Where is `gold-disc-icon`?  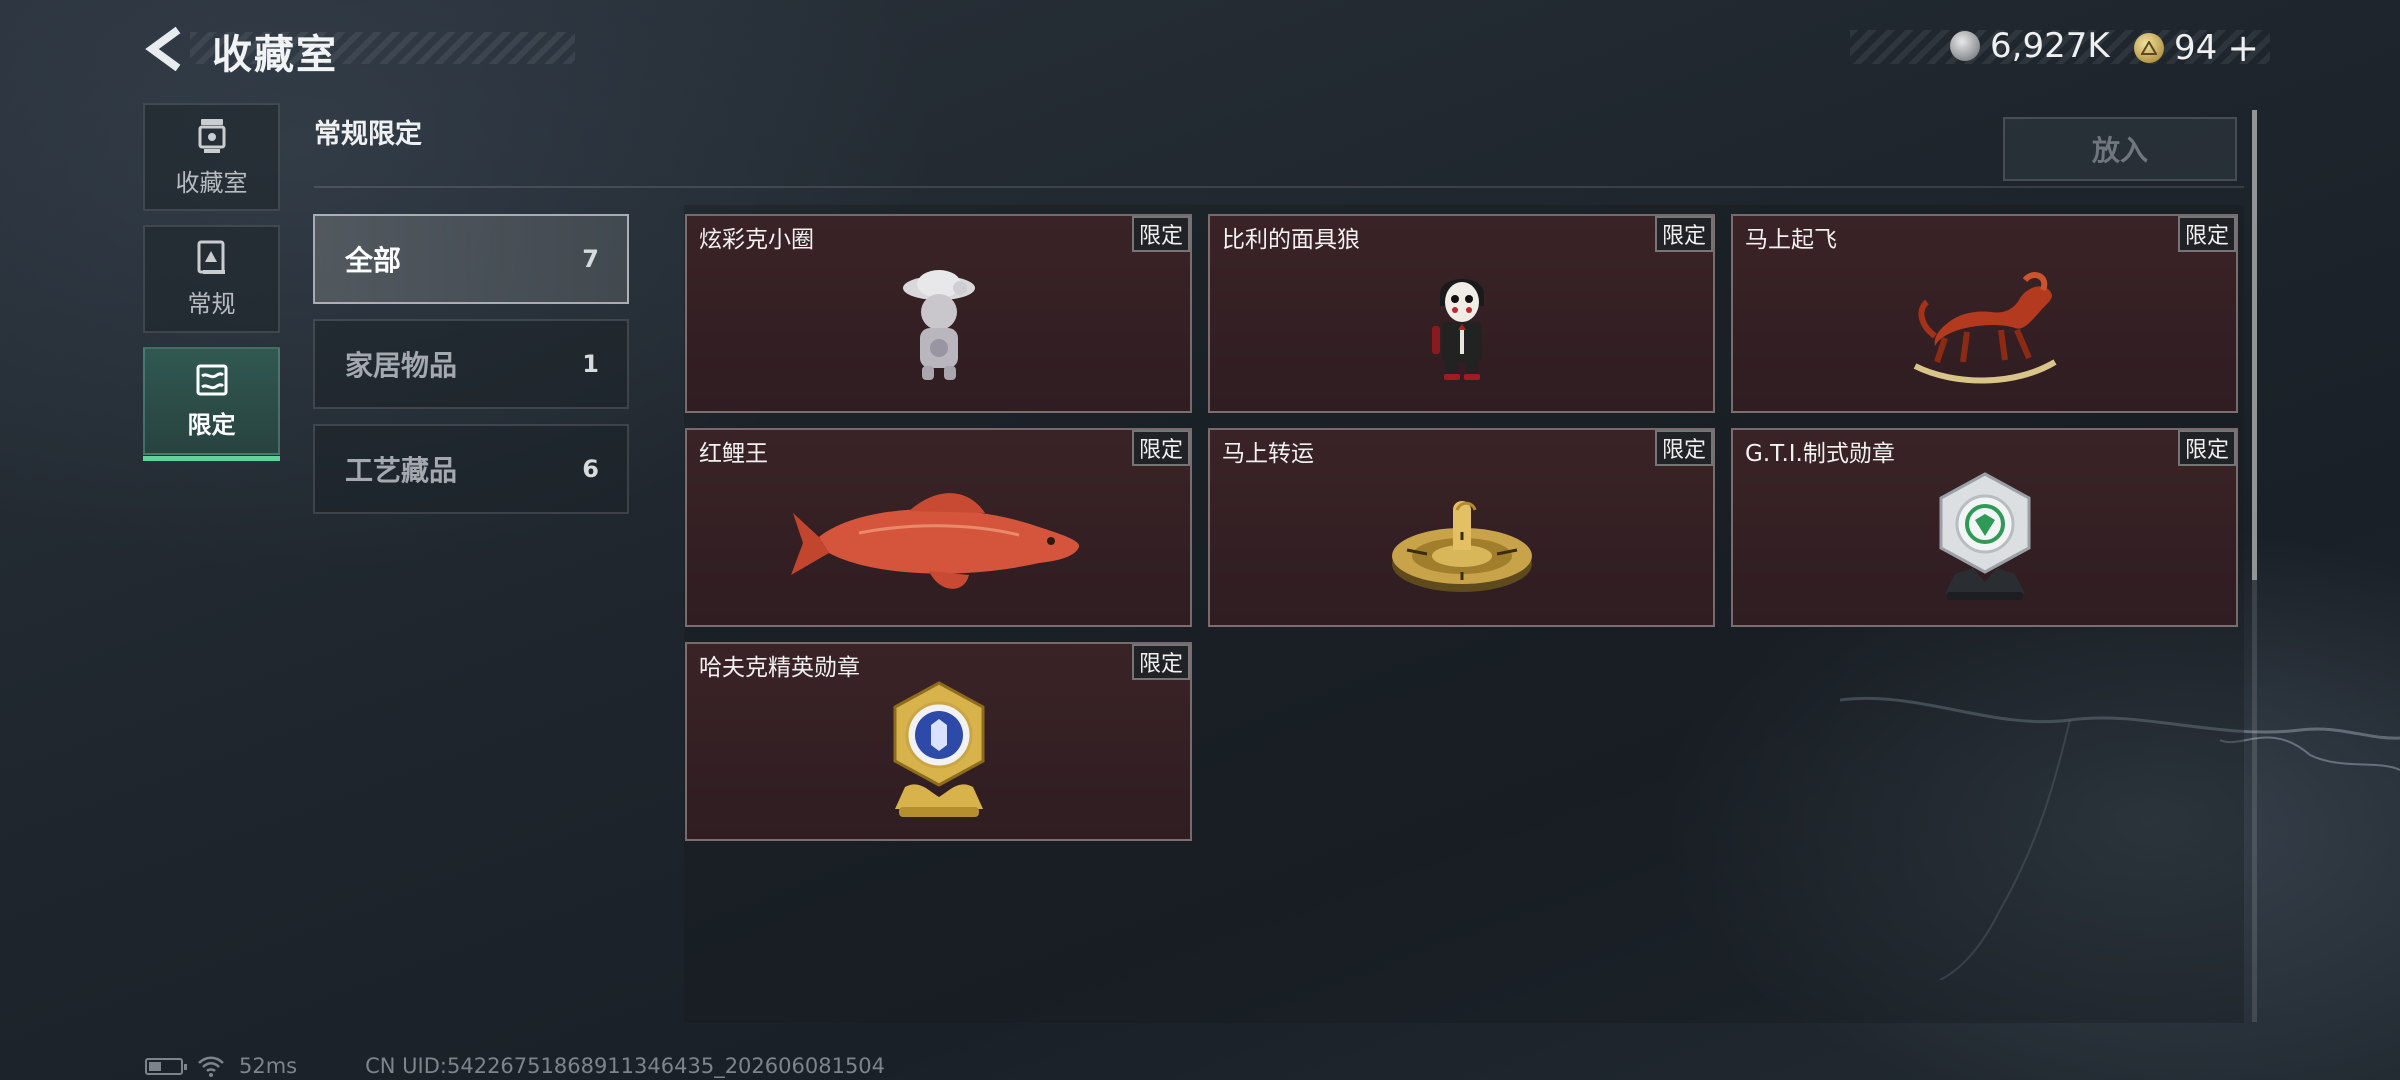 gold-disc-icon is located at coordinates (1461, 546).